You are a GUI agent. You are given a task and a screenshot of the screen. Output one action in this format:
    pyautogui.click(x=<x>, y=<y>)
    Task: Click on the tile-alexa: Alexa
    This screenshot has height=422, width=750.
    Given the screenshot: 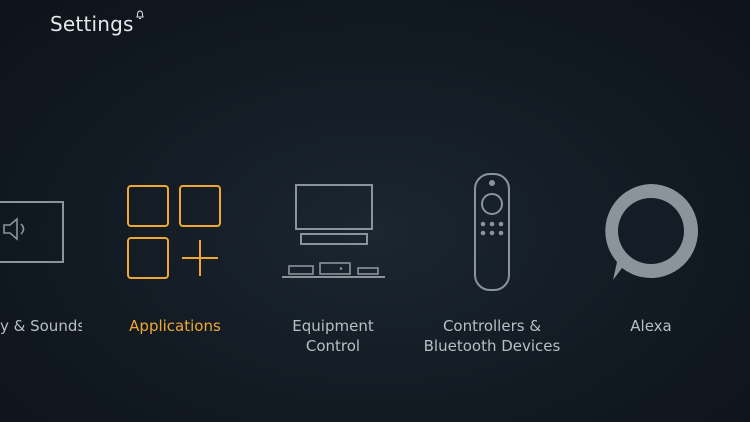 What is the action you would take?
    pyautogui.click(x=651, y=270)
    